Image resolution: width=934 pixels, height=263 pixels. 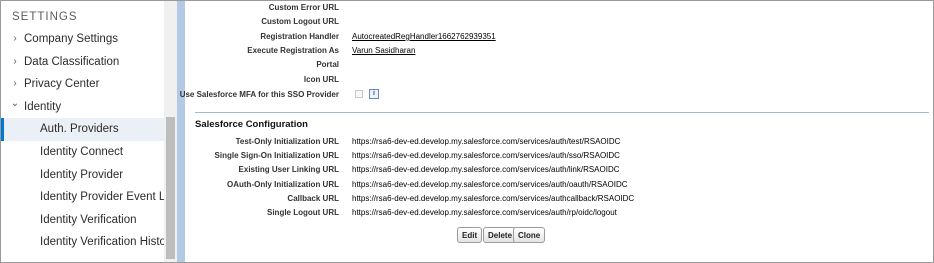 I want to click on sidebar-item-identity-provider: Identity Provider, so click(x=82, y=175).